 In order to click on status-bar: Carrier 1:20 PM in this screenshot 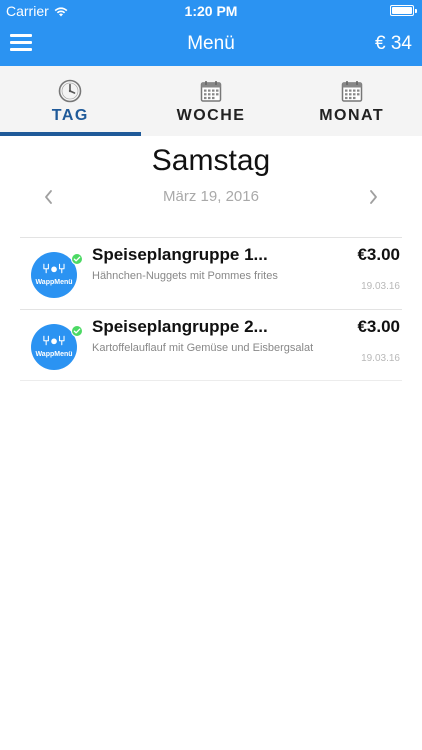, I will do `click(211, 11)`.